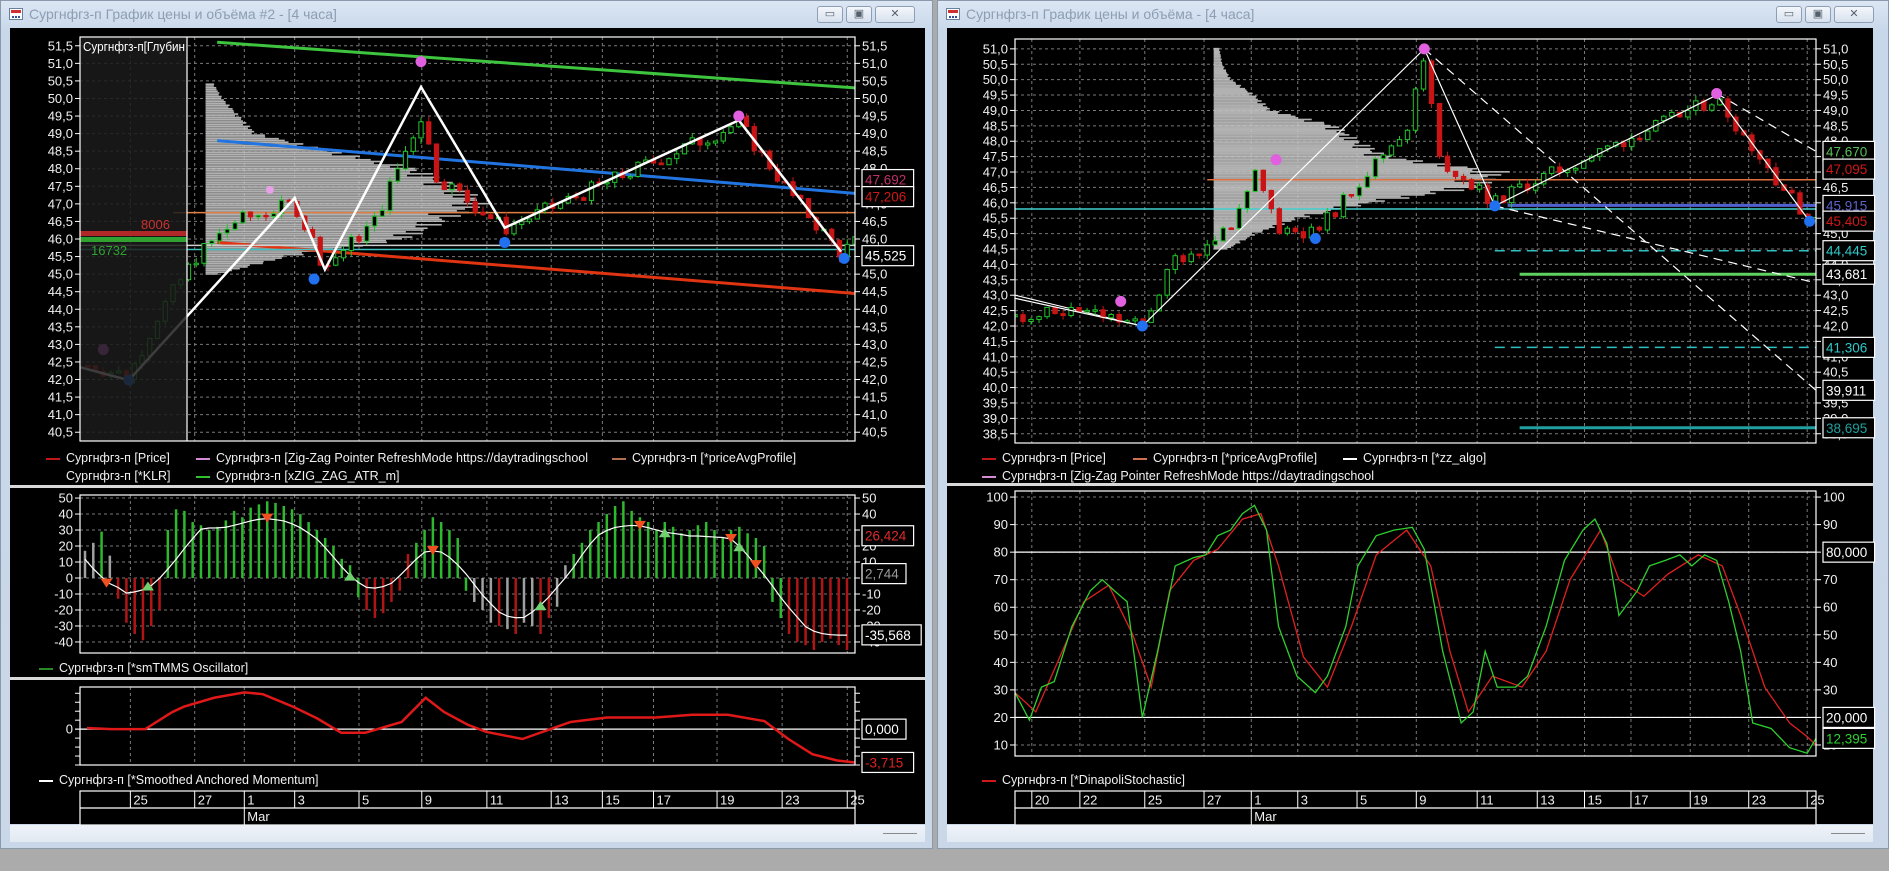  Describe the element at coordinates (467, 726) in the screenshot. I see `plot-border` at that location.